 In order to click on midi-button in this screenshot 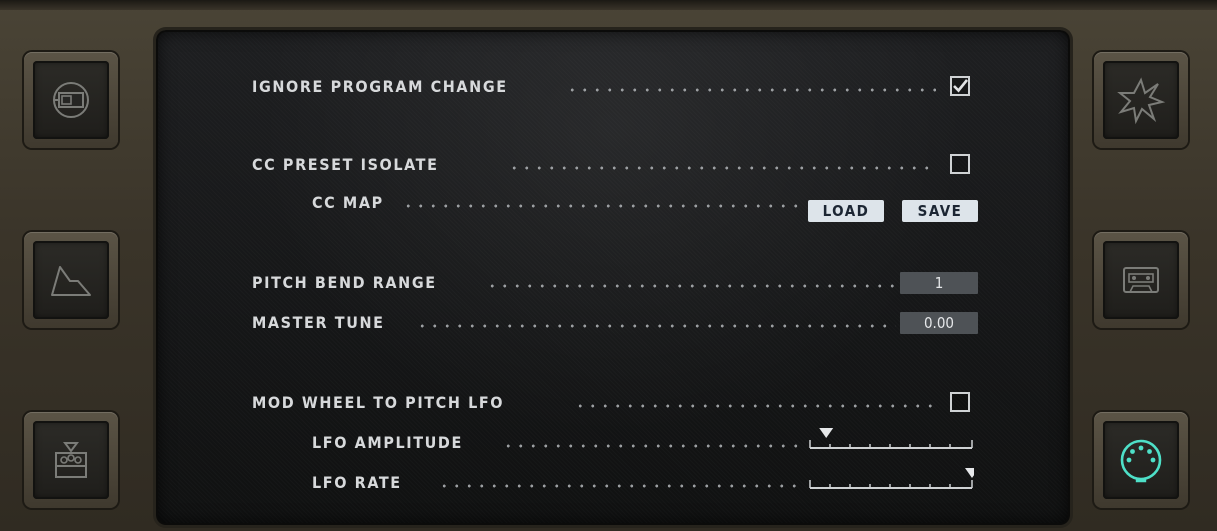, I will do `click(1141, 460)`.